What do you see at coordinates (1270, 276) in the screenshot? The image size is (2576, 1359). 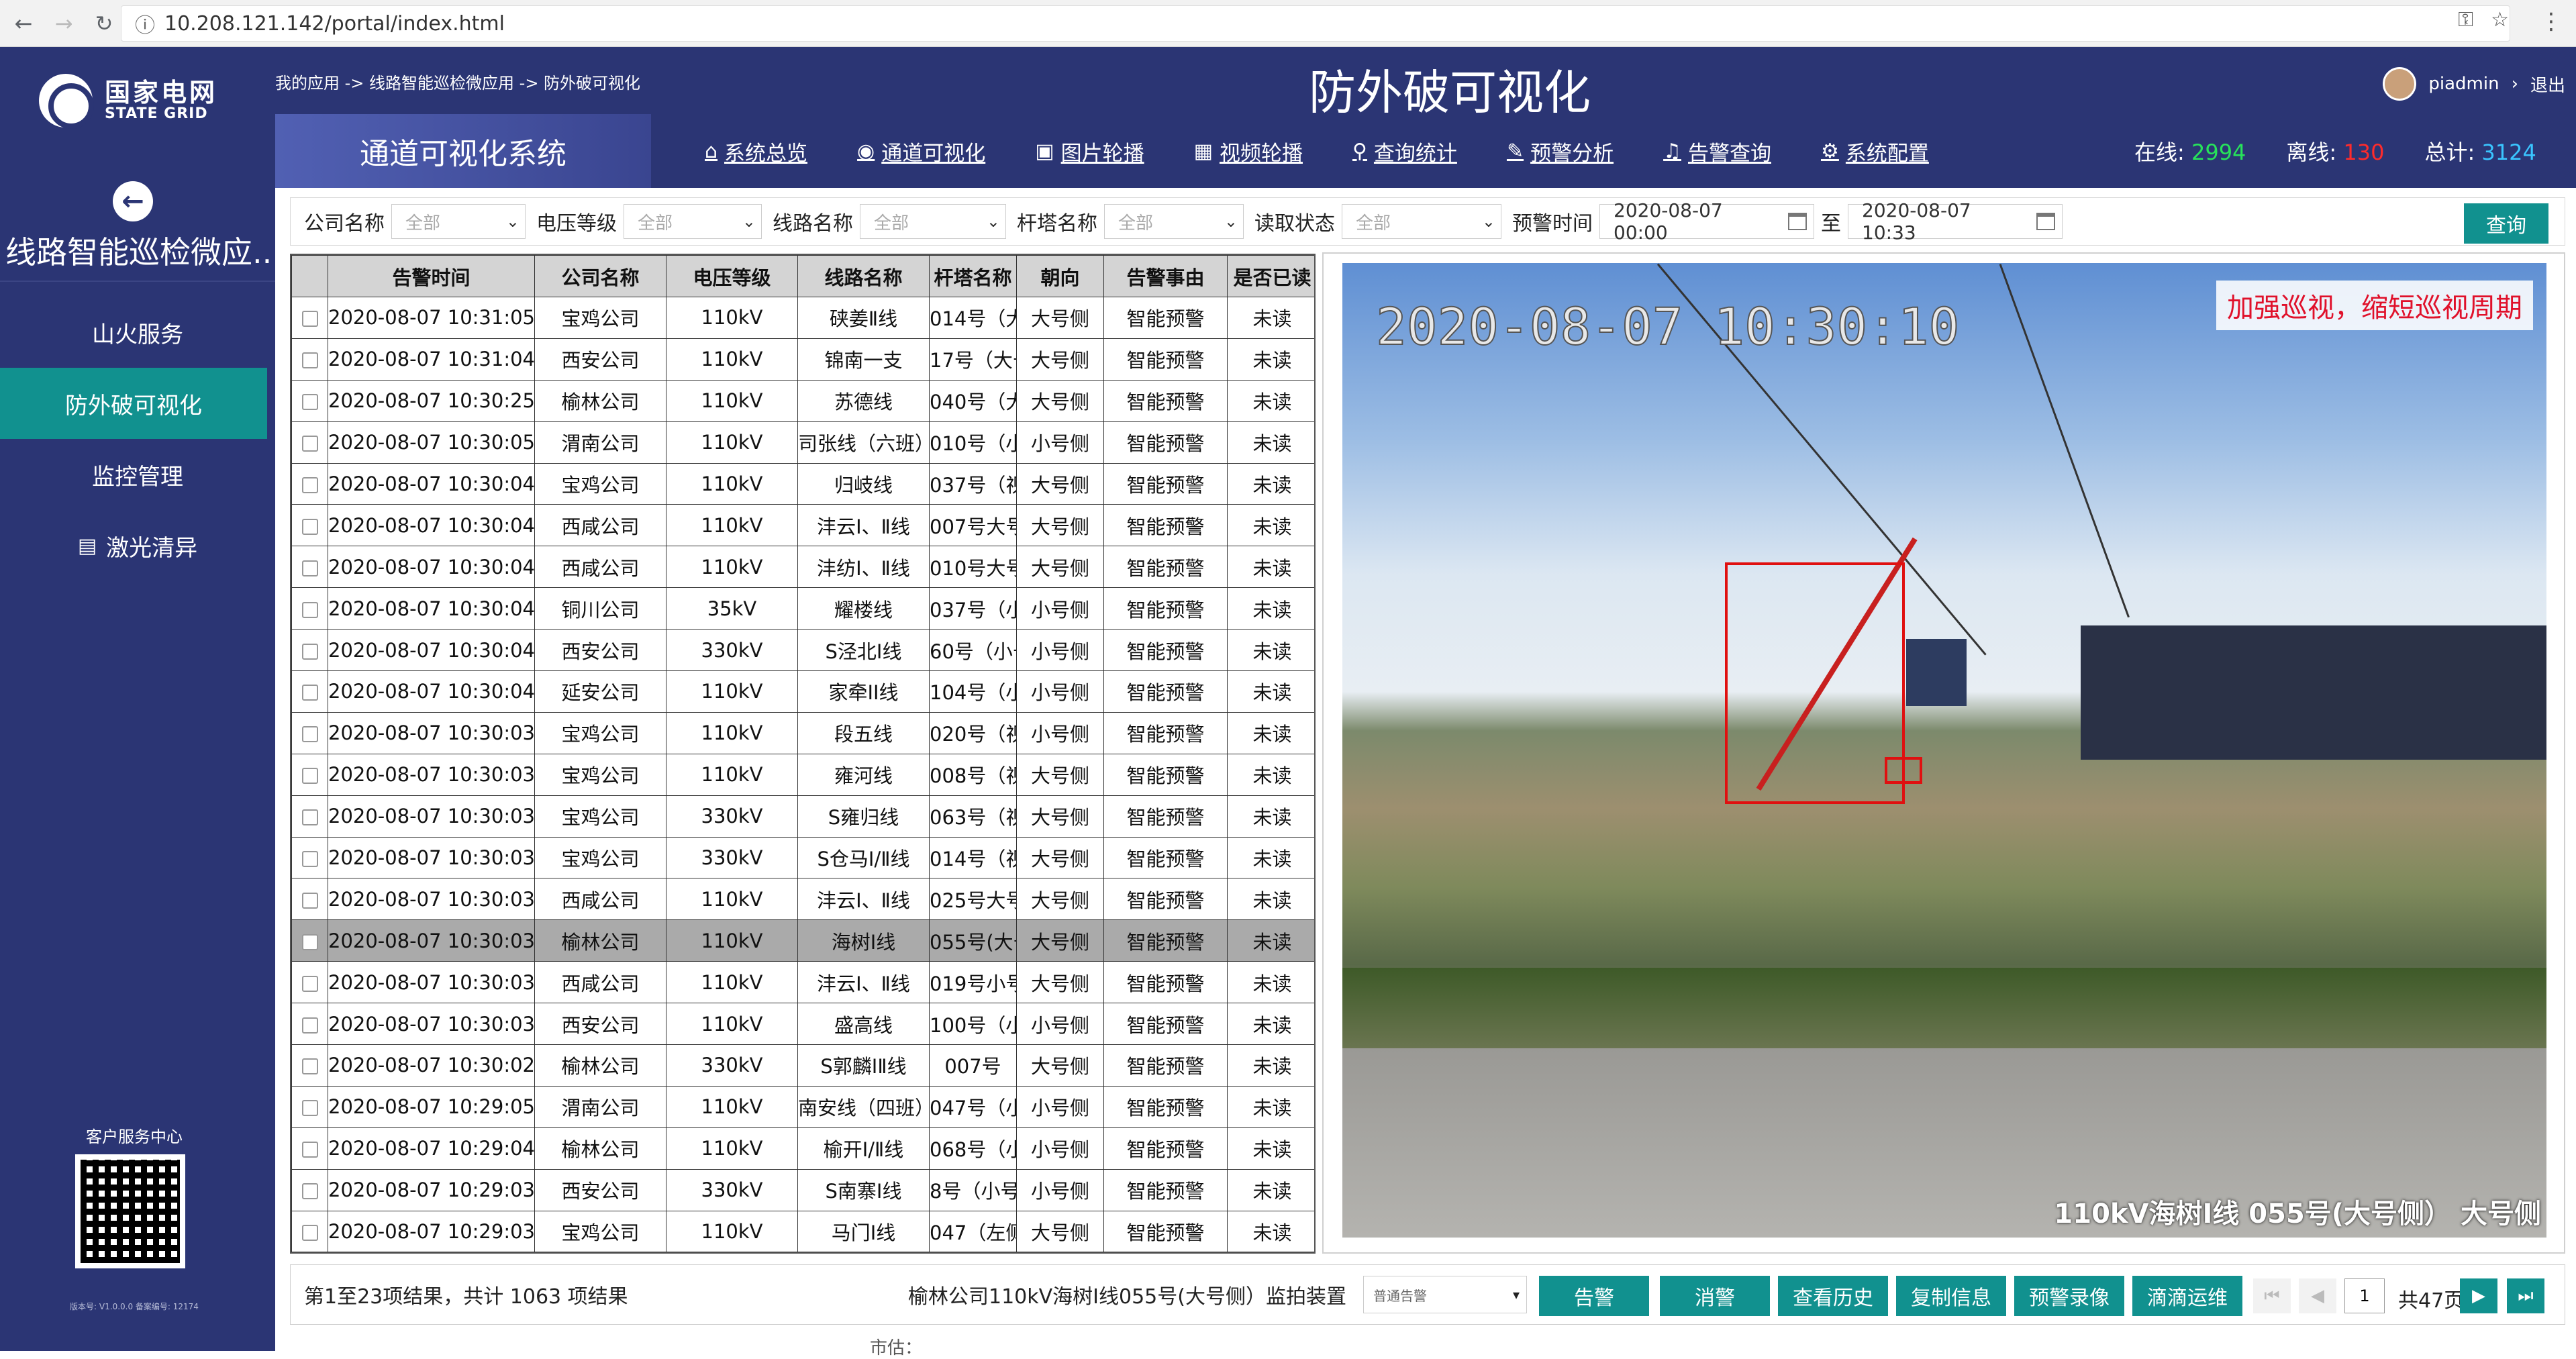 I see `col-read: 是否已读` at bounding box center [1270, 276].